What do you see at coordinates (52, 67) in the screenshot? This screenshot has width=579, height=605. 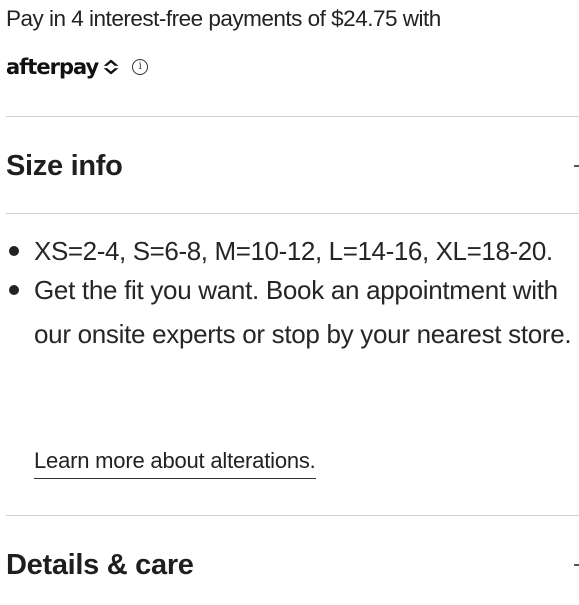 I see `afterpay-logo-text: afterpay` at bounding box center [52, 67].